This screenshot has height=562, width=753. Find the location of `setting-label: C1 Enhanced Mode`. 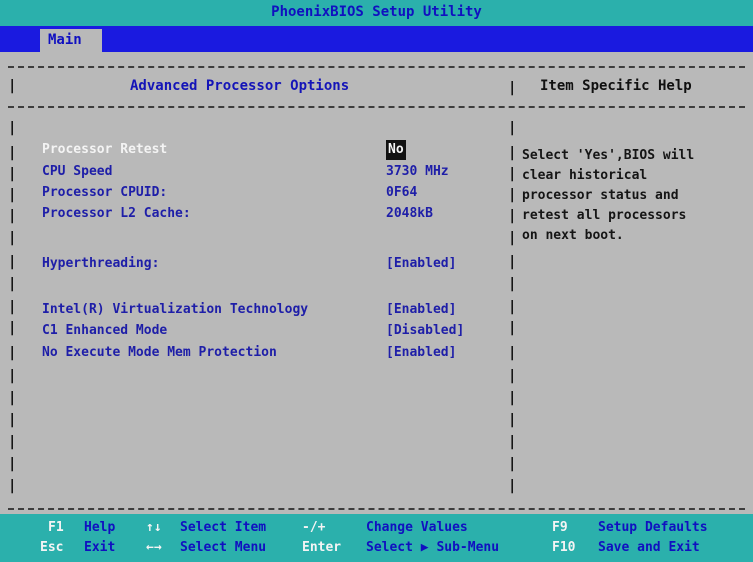

setting-label: C1 Enhanced Mode is located at coordinates (105, 330).